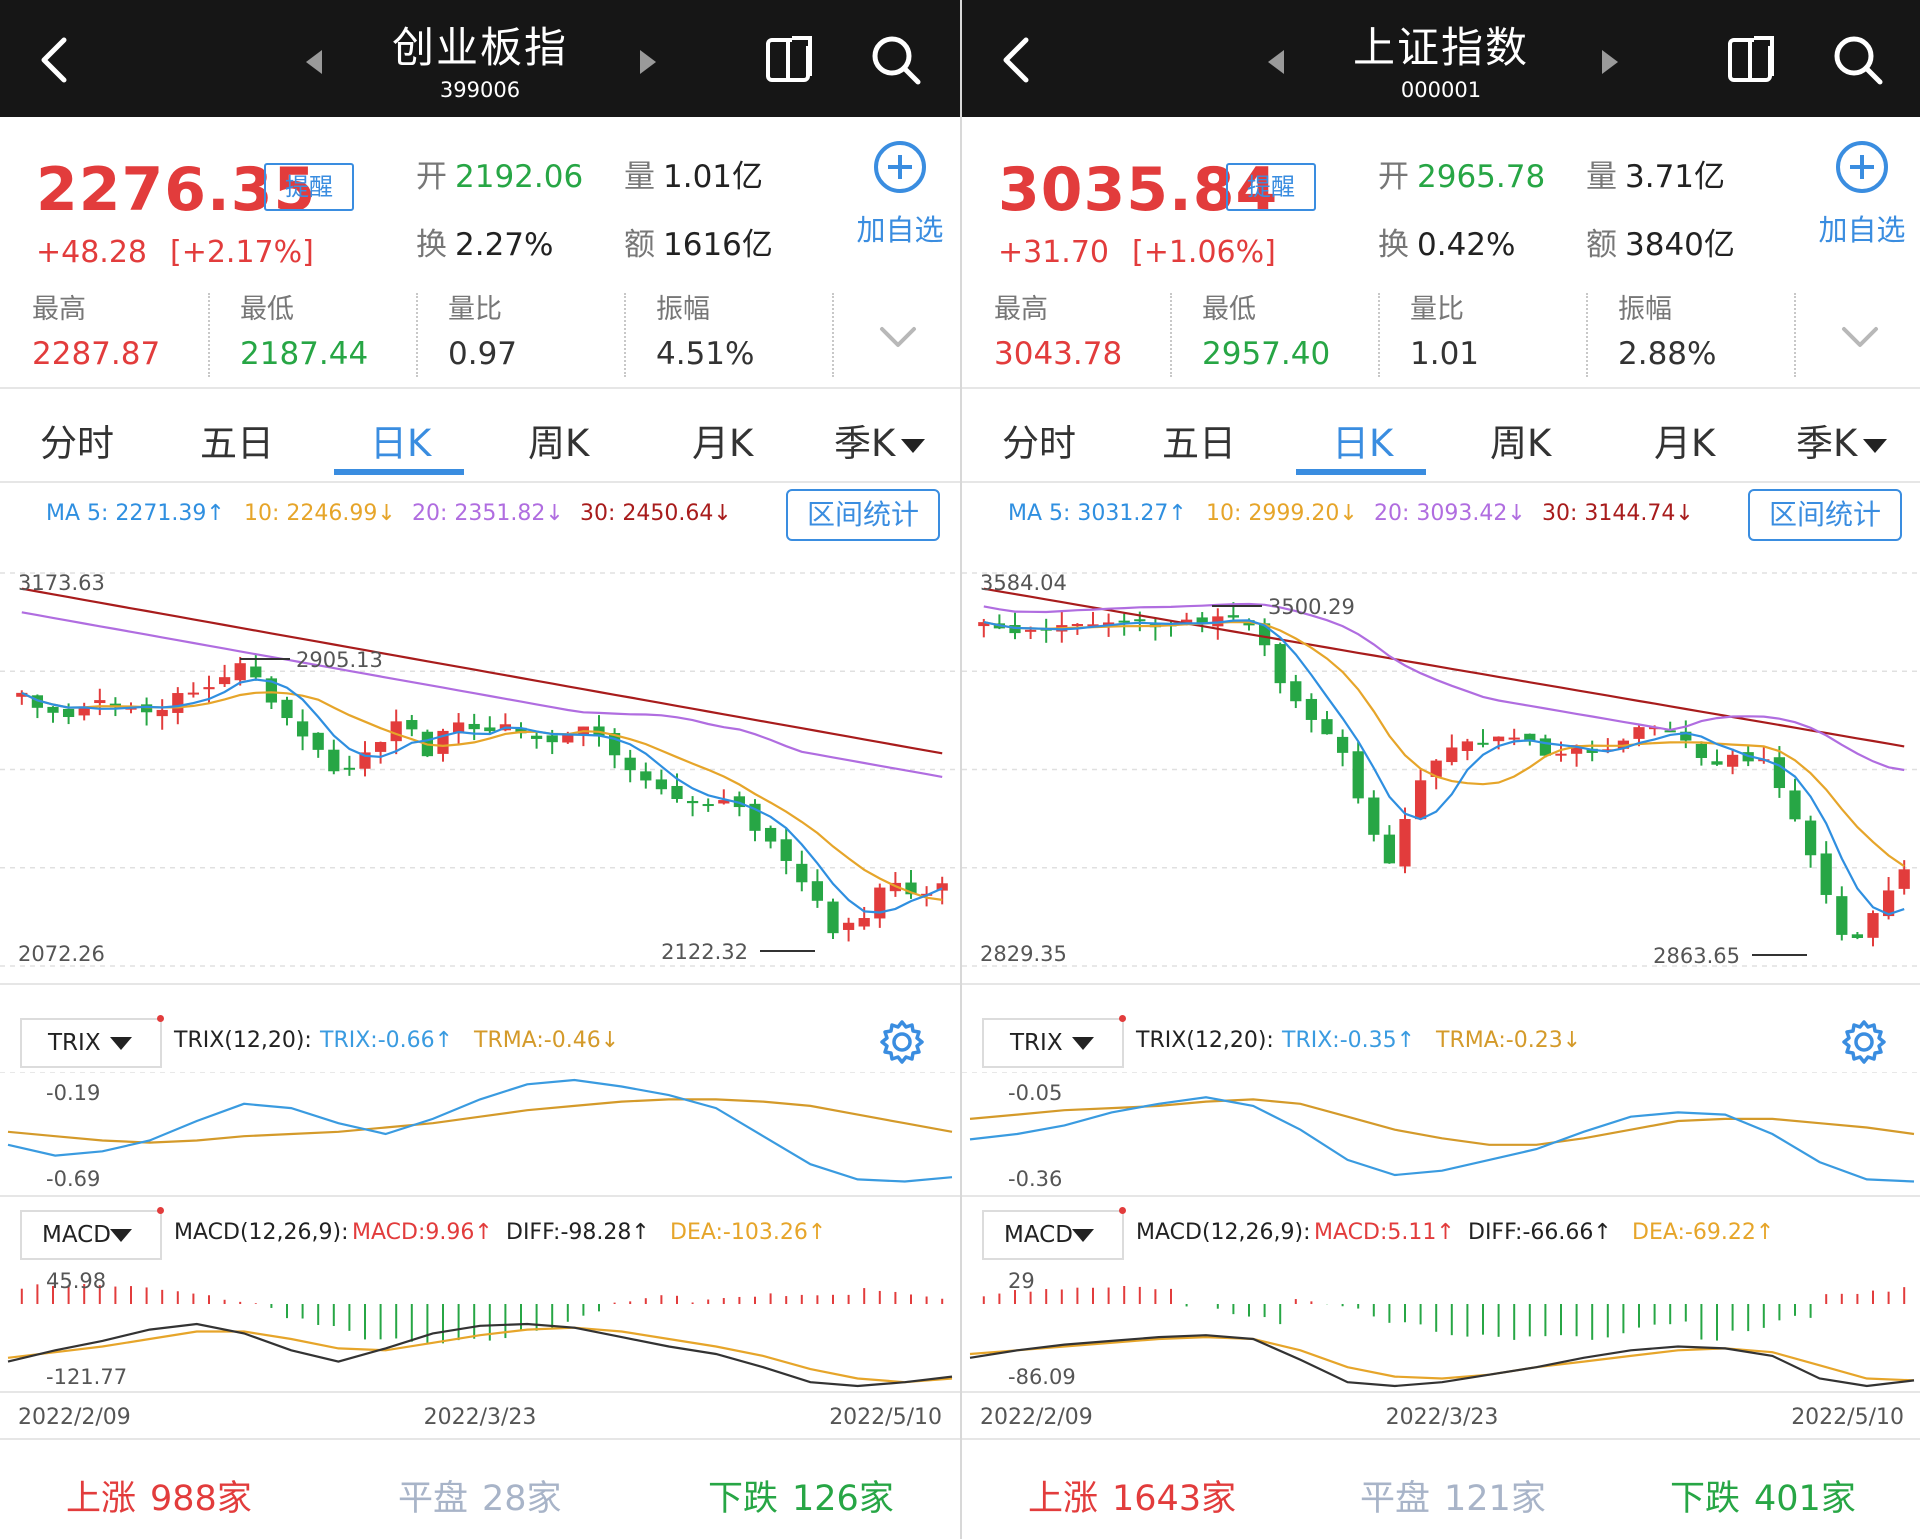 The width and height of the screenshot is (1920, 1539). Describe the element at coordinates (1266, 354) in the screenshot. I see `stat-value: 2957.40` at that location.